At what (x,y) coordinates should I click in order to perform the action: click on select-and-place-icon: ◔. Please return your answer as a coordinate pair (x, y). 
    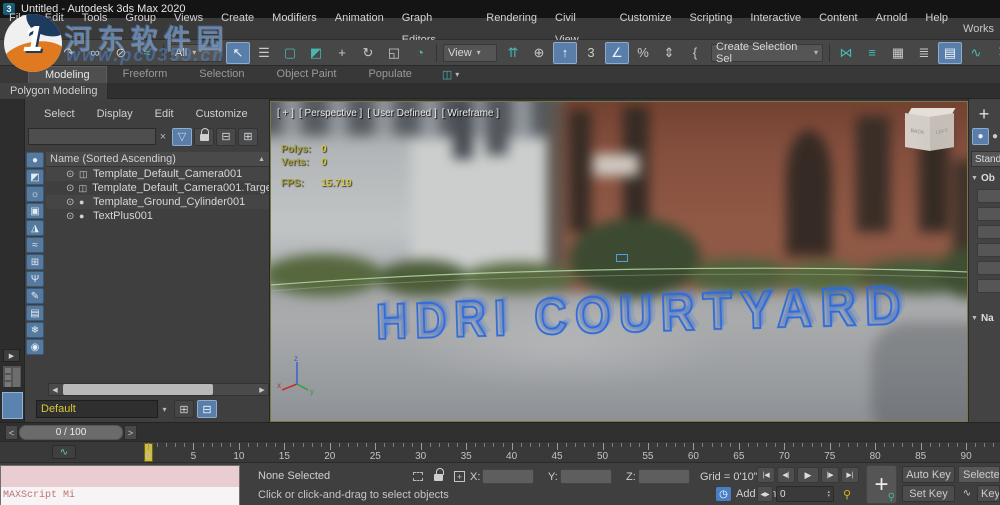
    Looking at the image, I should click on (420, 53).